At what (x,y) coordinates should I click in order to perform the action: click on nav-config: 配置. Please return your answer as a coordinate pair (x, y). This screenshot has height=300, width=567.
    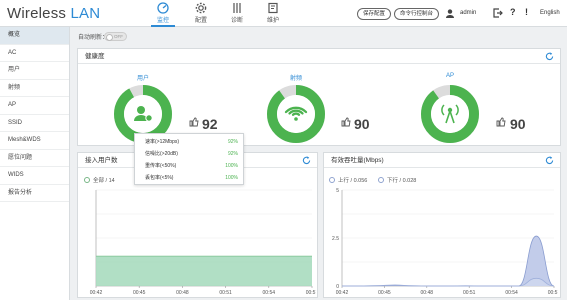
    Looking at the image, I should click on (201, 13).